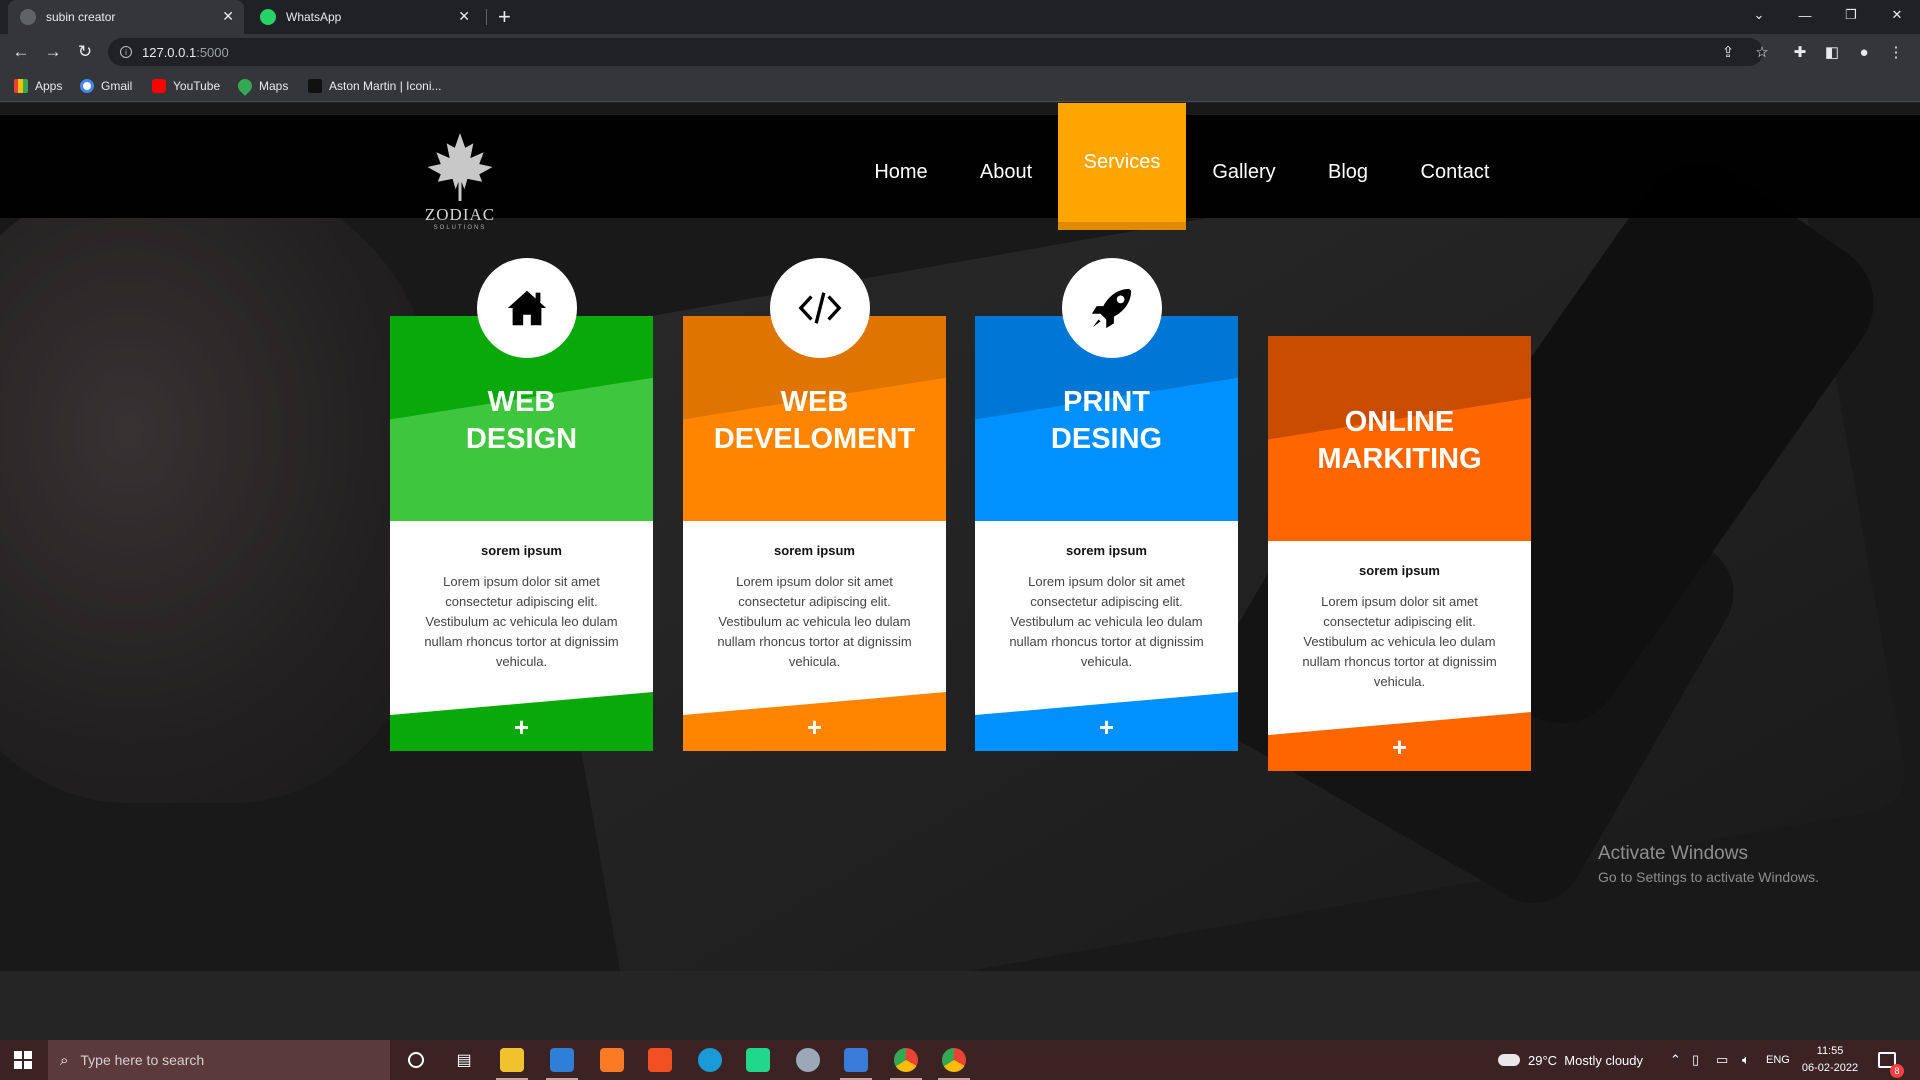 This screenshot has width=1920, height=1080. I want to click on rocket-icon, so click(1111, 308).